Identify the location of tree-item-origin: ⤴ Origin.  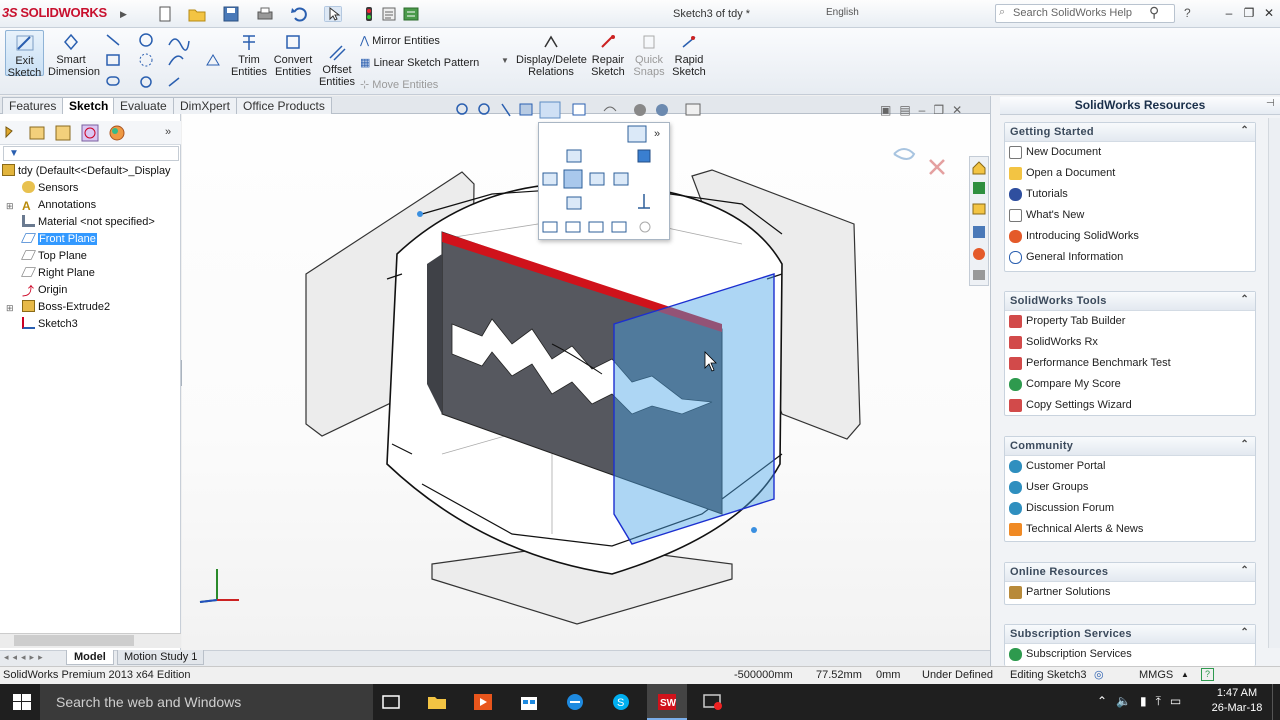
(44, 290).